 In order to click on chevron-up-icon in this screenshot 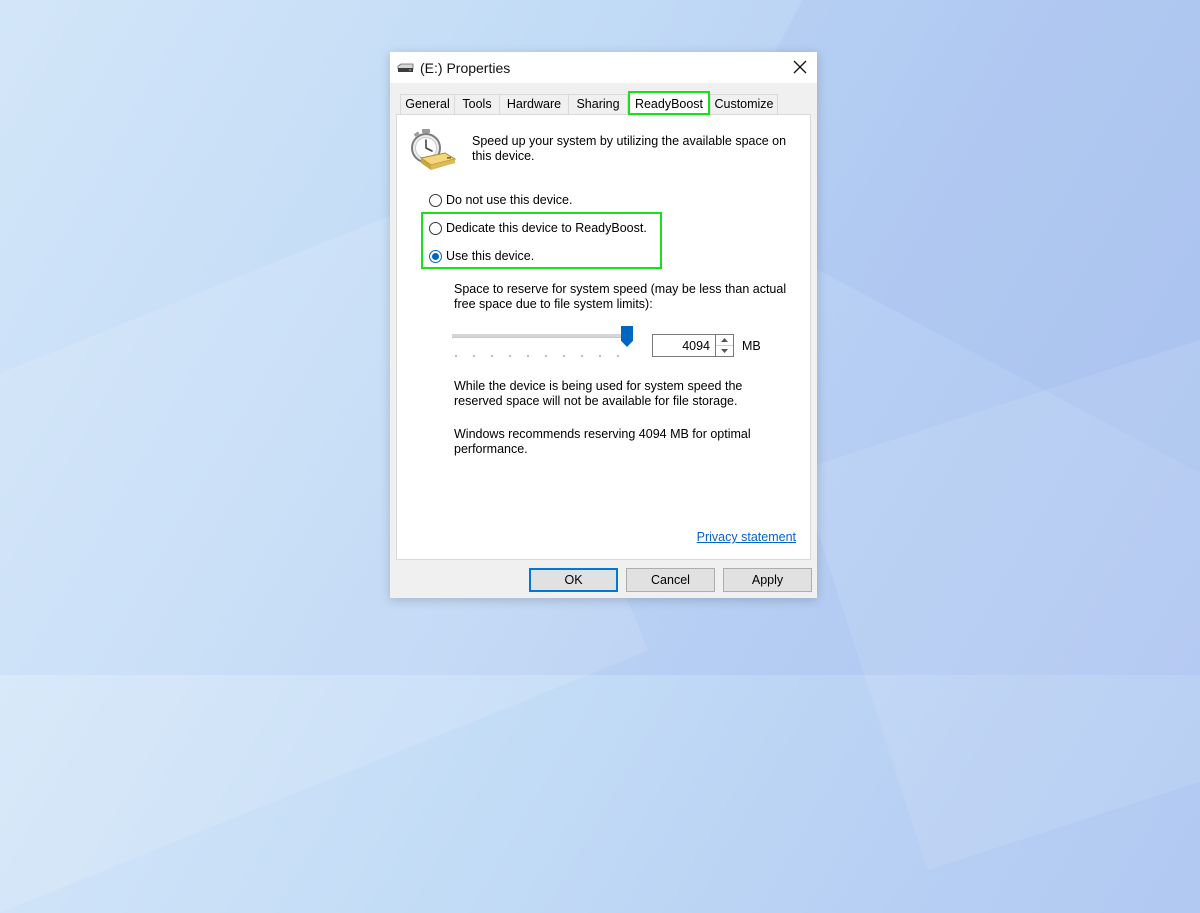, I will do `click(724, 340)`.